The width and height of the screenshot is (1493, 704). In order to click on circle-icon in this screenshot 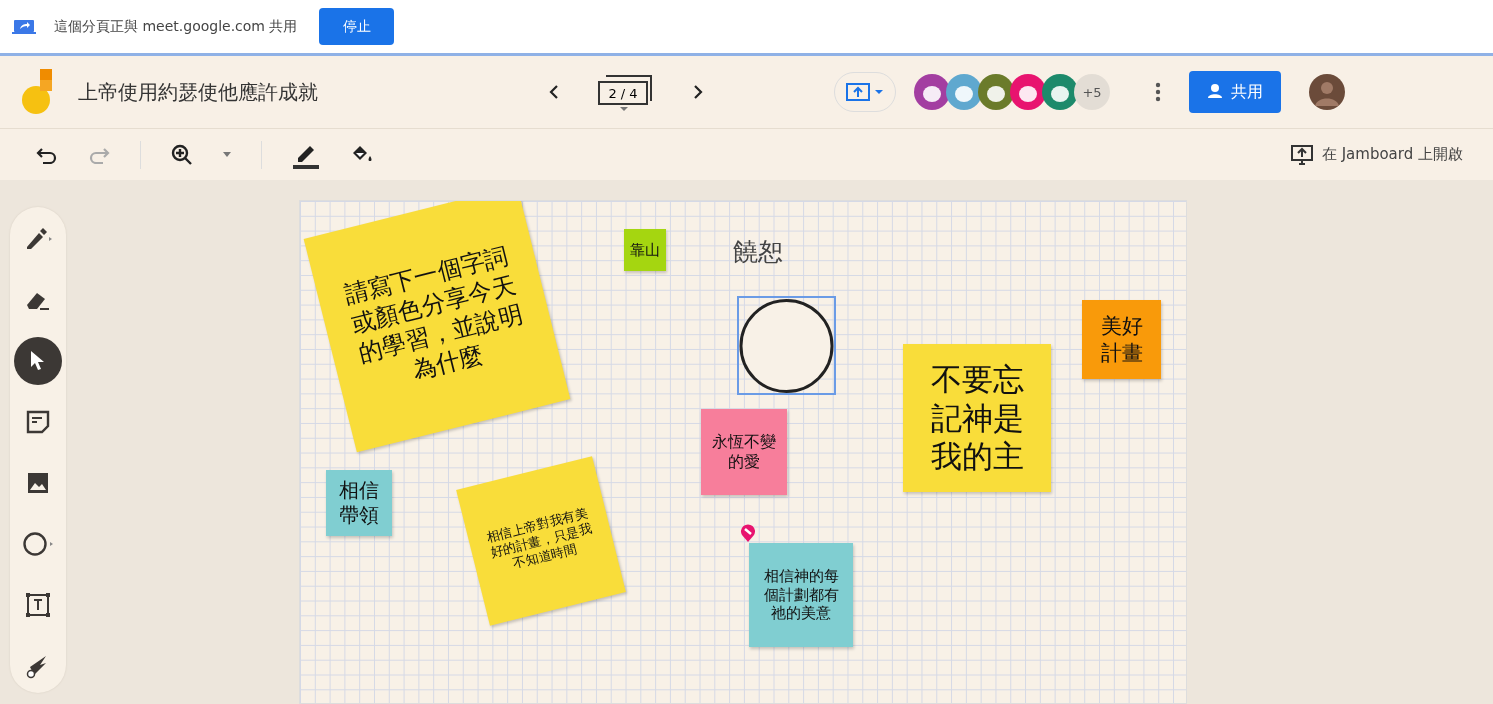, I will do `click(38, 544)`.